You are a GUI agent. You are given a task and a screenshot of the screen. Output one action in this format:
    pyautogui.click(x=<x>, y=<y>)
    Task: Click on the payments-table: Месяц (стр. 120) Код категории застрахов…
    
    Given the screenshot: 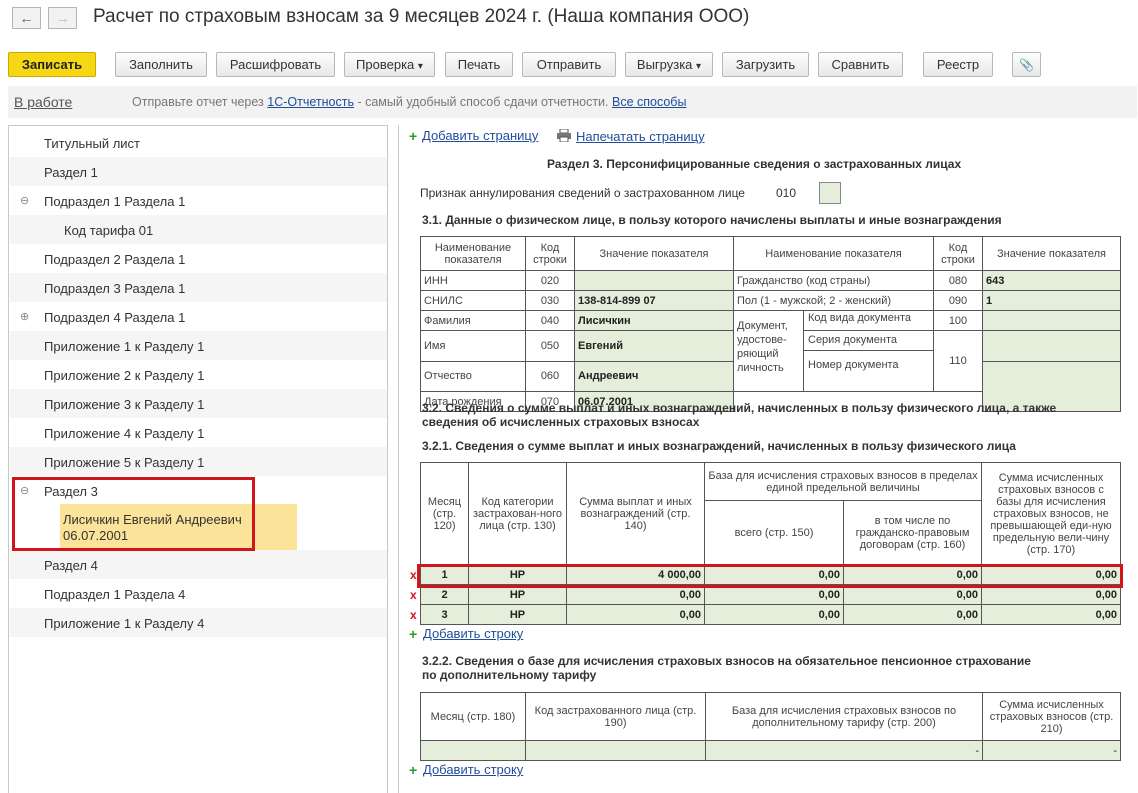 What is the action you would take?
    pyautogui.click(x=770, y=543)
    